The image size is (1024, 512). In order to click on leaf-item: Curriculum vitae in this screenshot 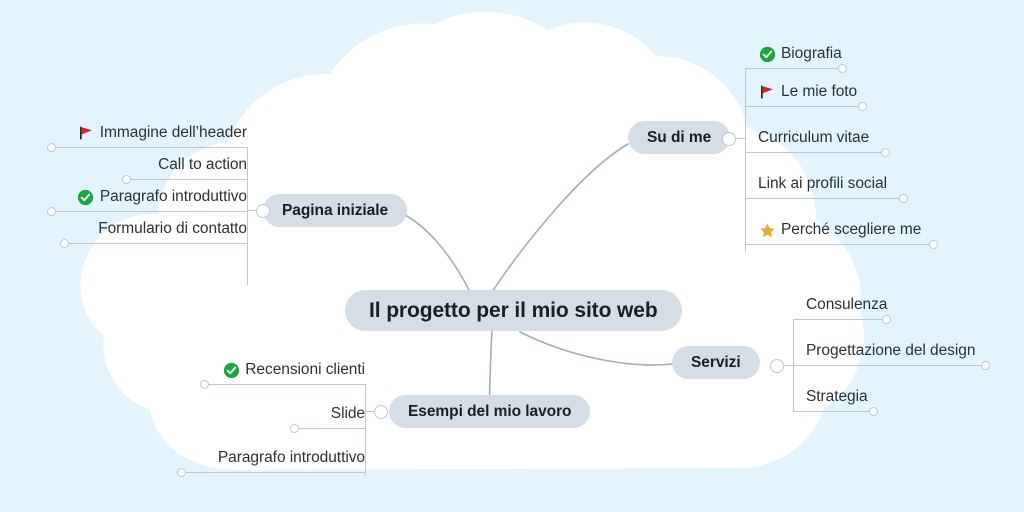, I will do `click(813, 138)`.